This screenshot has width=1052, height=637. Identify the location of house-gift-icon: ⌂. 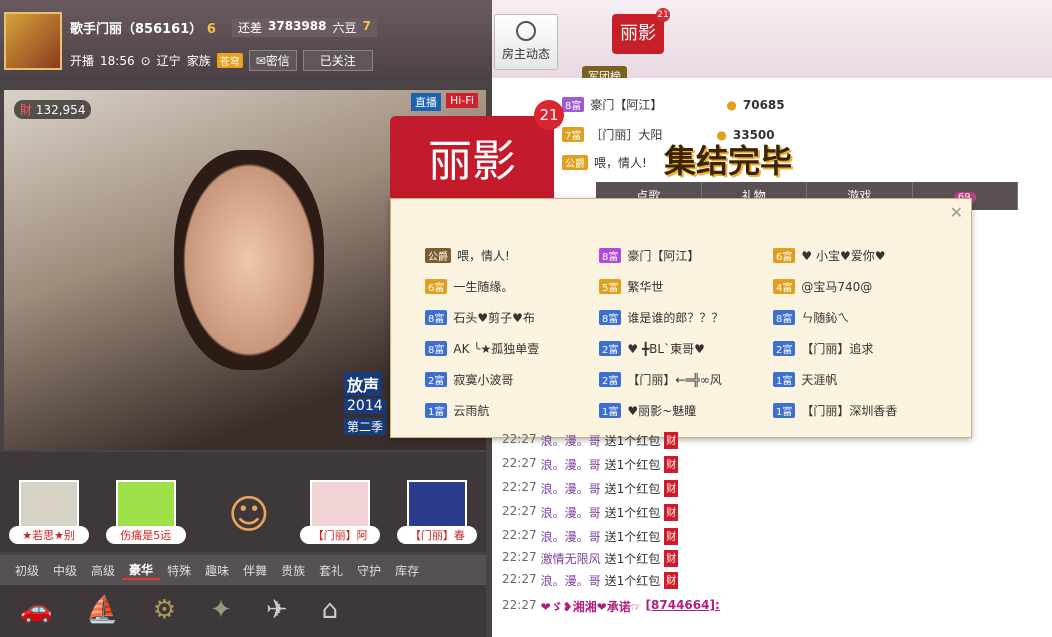
(330, 611).